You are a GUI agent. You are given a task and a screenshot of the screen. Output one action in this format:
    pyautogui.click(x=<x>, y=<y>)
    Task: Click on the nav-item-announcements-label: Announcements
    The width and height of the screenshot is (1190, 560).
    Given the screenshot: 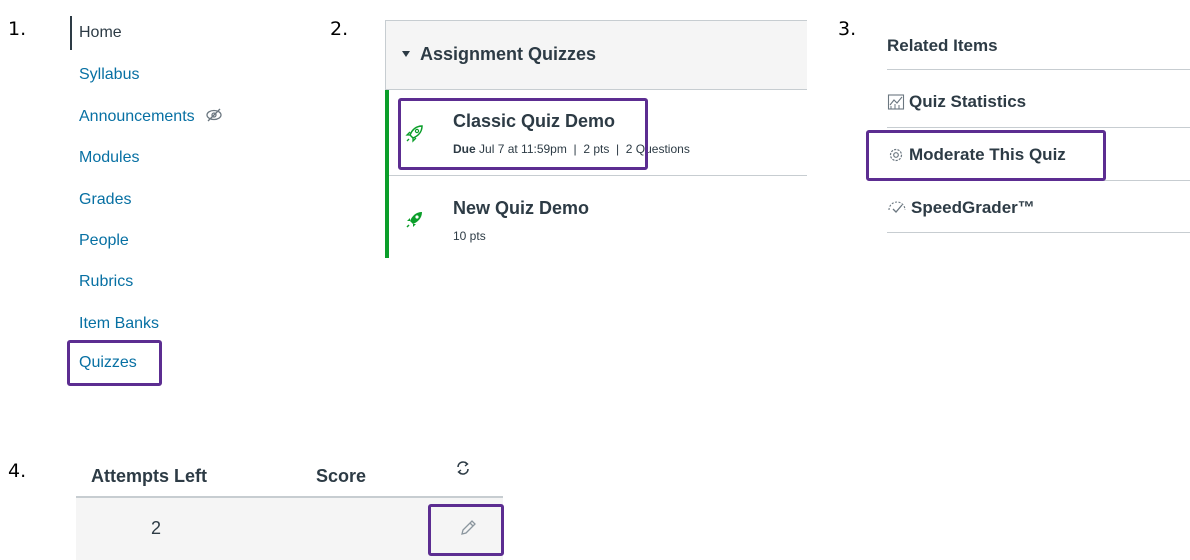 What is the action you would take?
    pyautogui.click(x=137, y=116)
    